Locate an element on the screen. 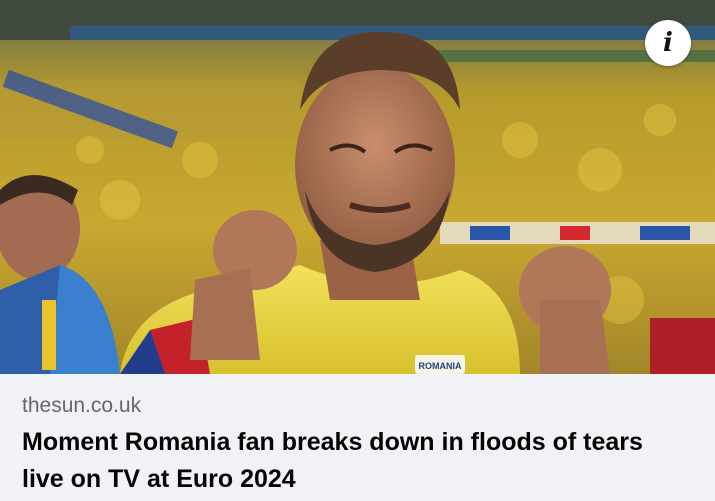 The width and height of the screenshot is (715, 501). info-icon: i is located at coordinates (668, 43).